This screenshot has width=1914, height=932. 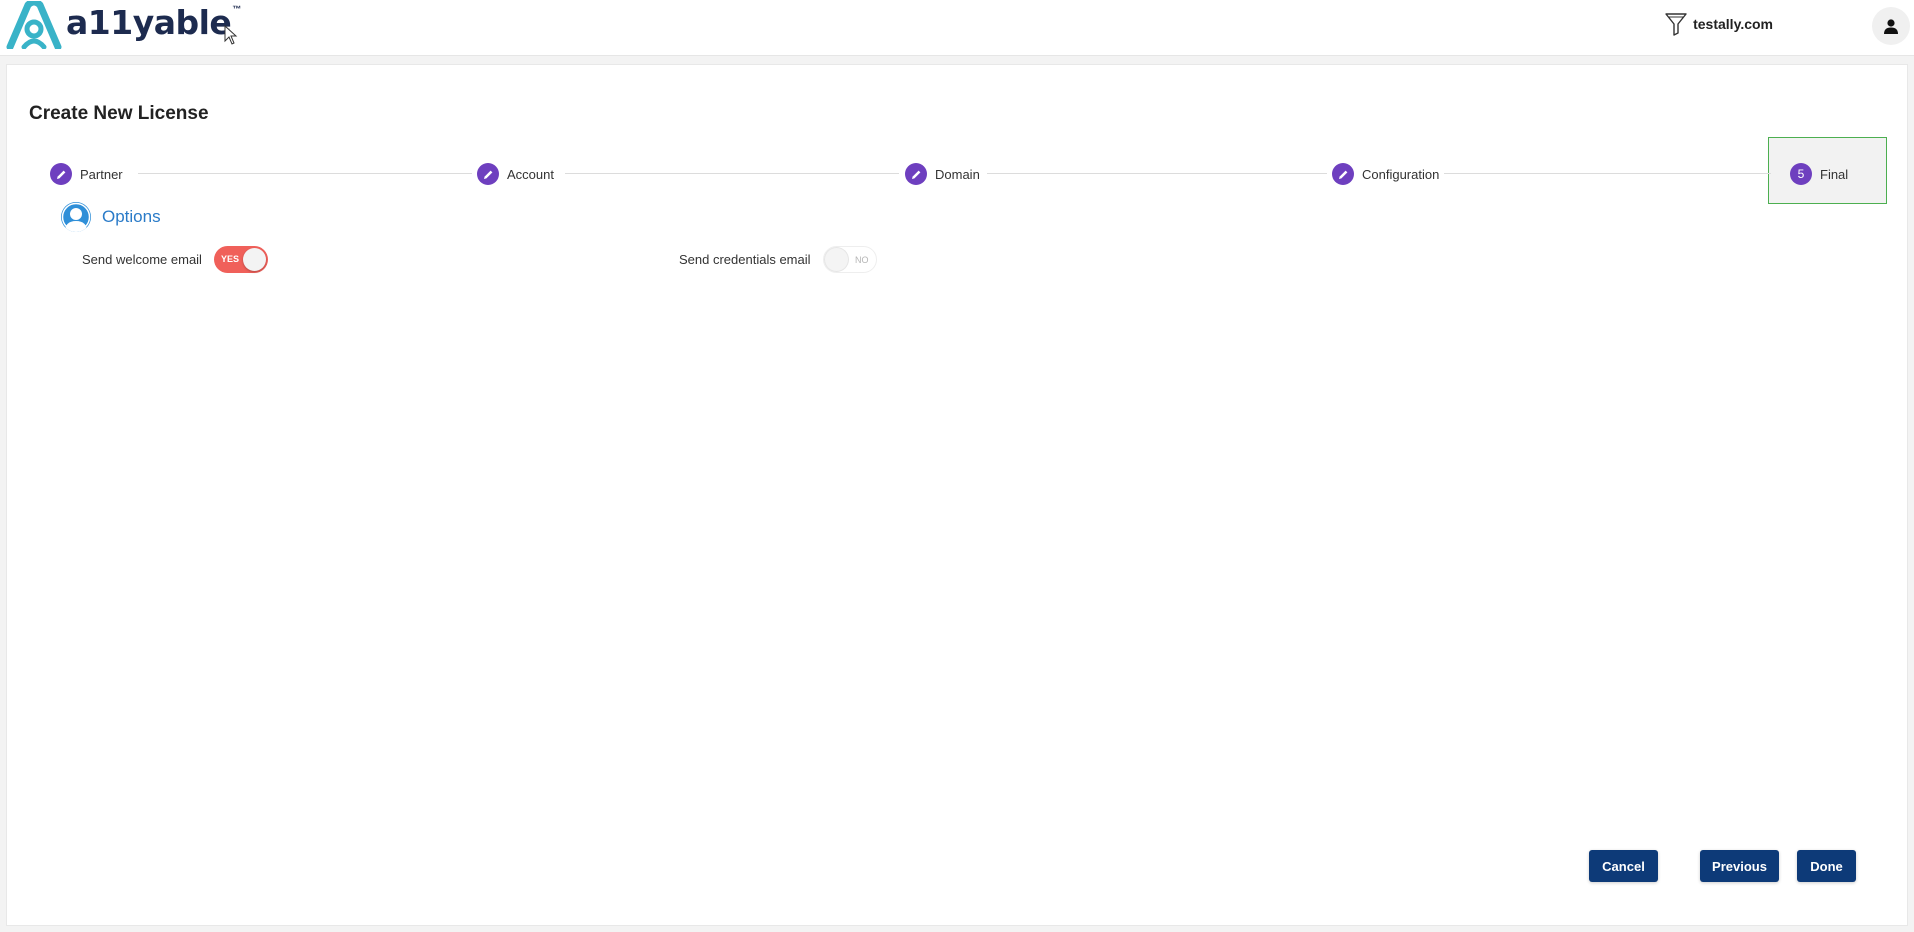 What do you see at coordinates (76, 217) in the screenshot?
I see `person-icon` at bounding box center [76, 217].